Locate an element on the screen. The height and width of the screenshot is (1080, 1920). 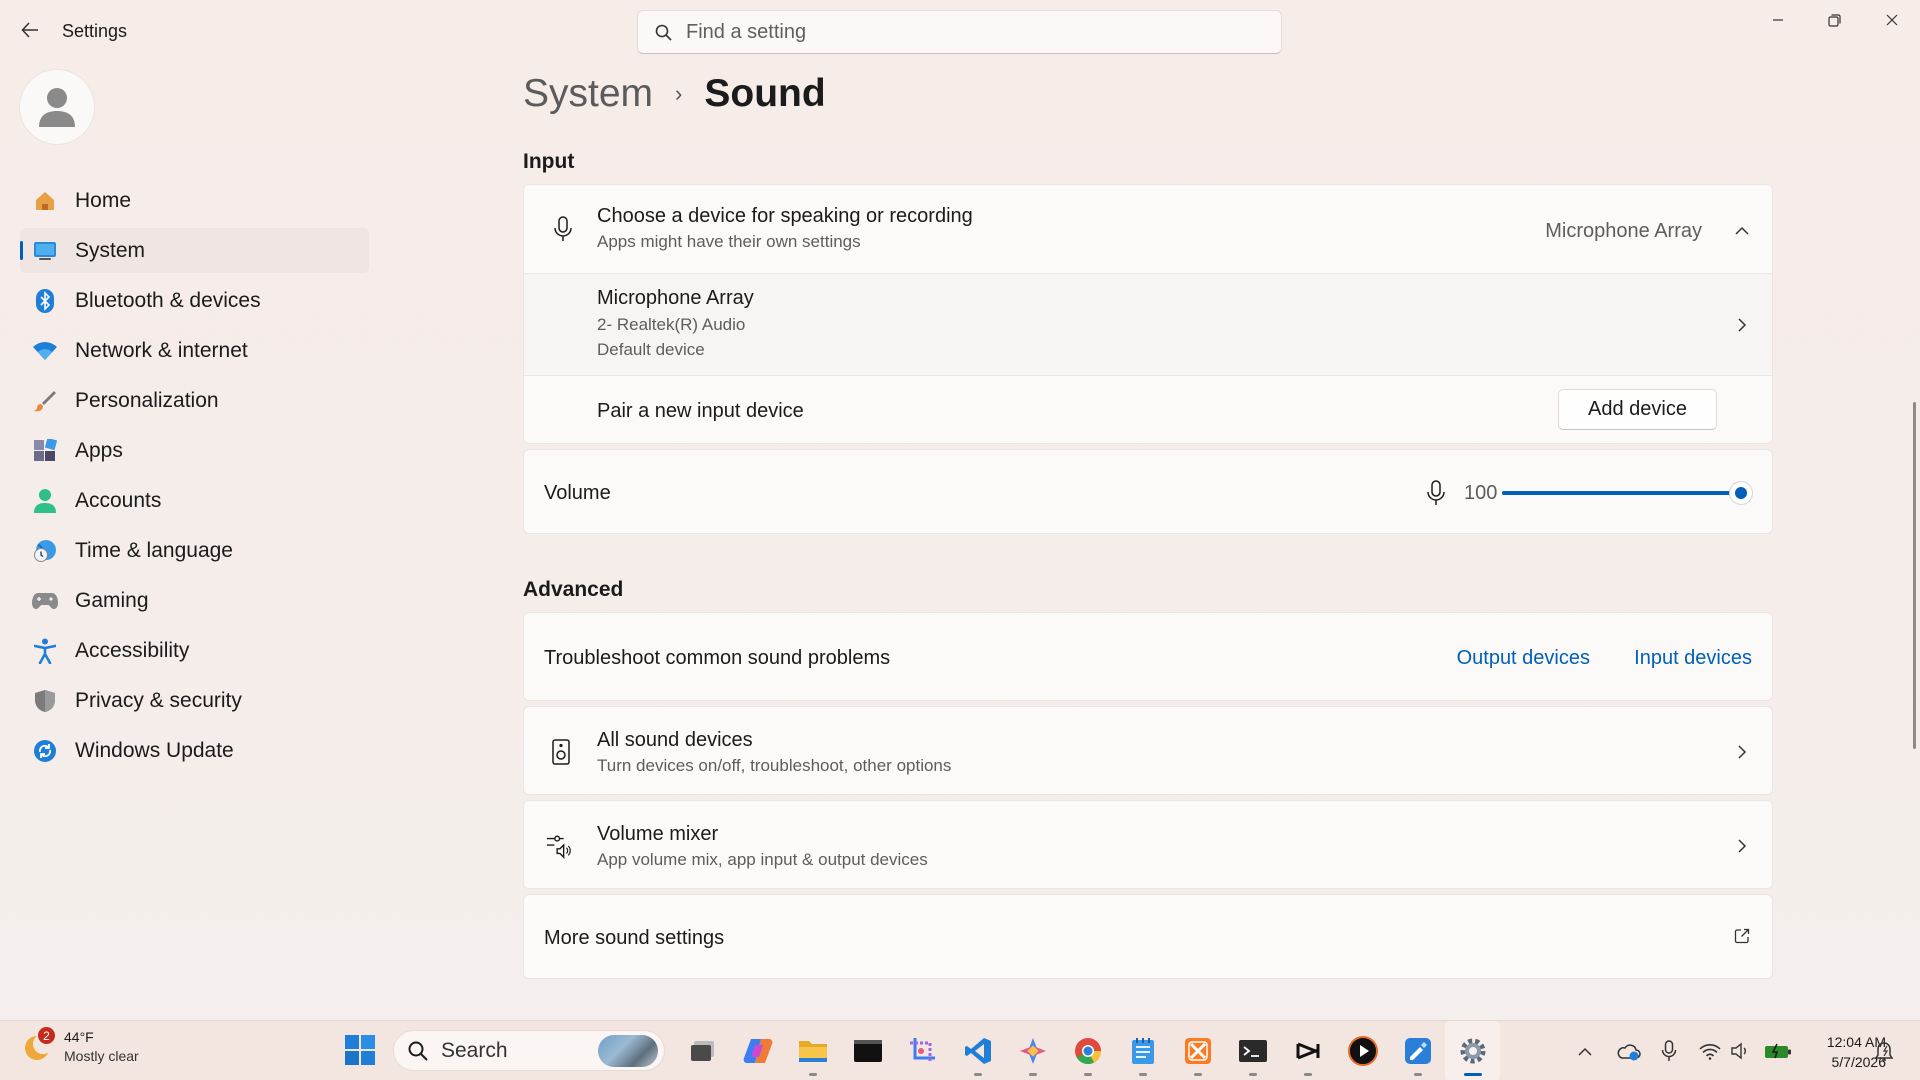
pair-device-label: Pair a new input device is located at coordinates (700, 411).